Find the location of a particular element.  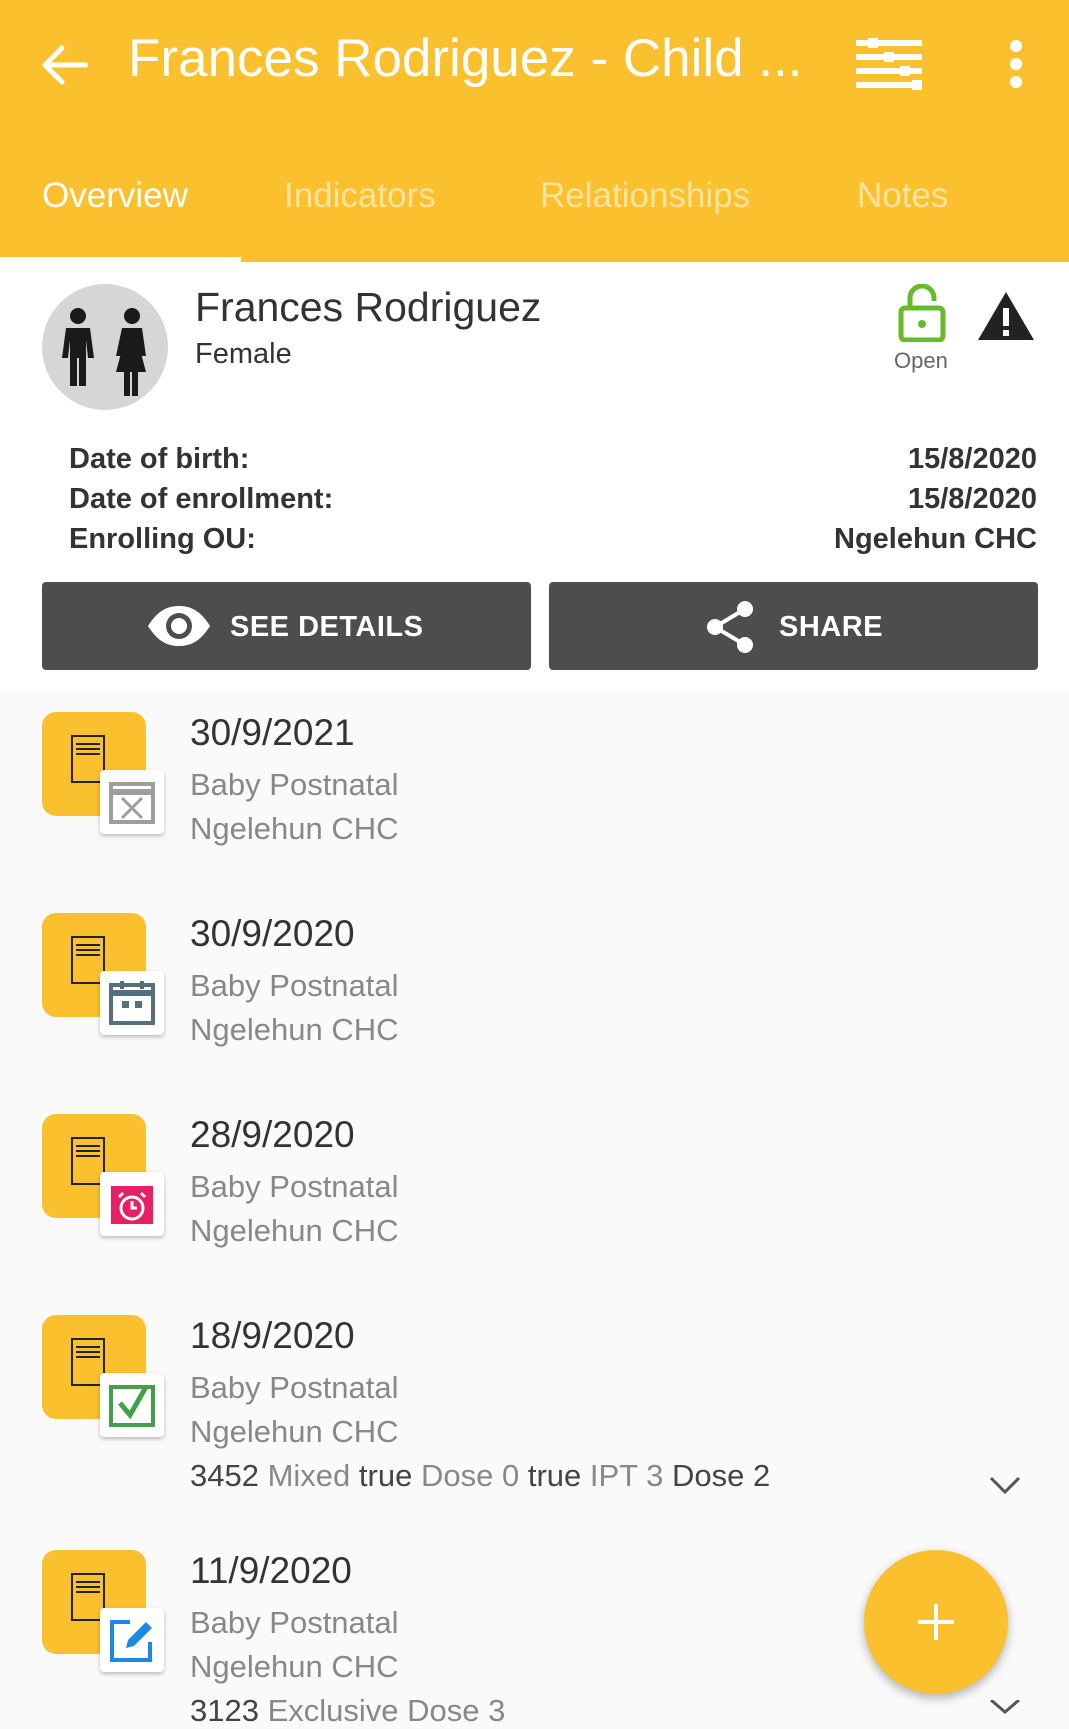

event-date: 28/9/2020 is located at coordinates (272, 1134).